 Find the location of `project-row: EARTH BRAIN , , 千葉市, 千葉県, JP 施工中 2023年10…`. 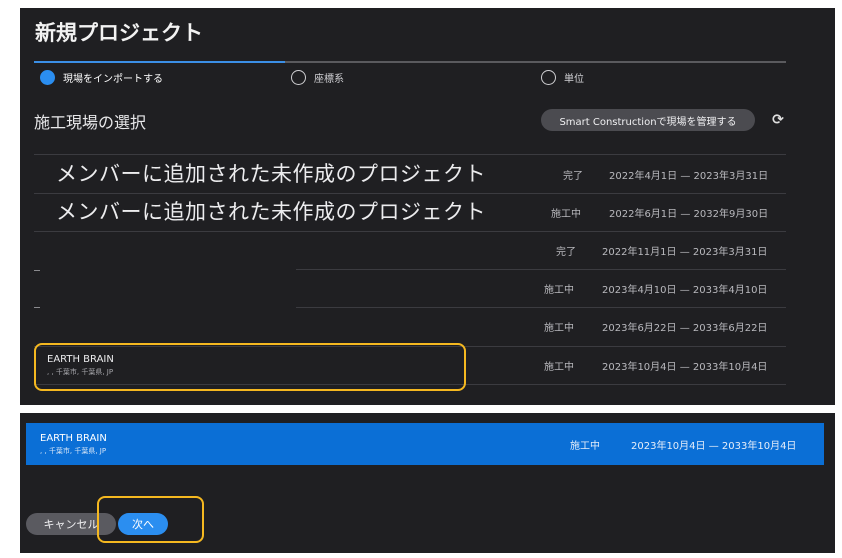

project-row: EARTH BRAIN , , 千葉市, 千葉県, JP 施工中 2023年10… is located at coordinates (410, 365).